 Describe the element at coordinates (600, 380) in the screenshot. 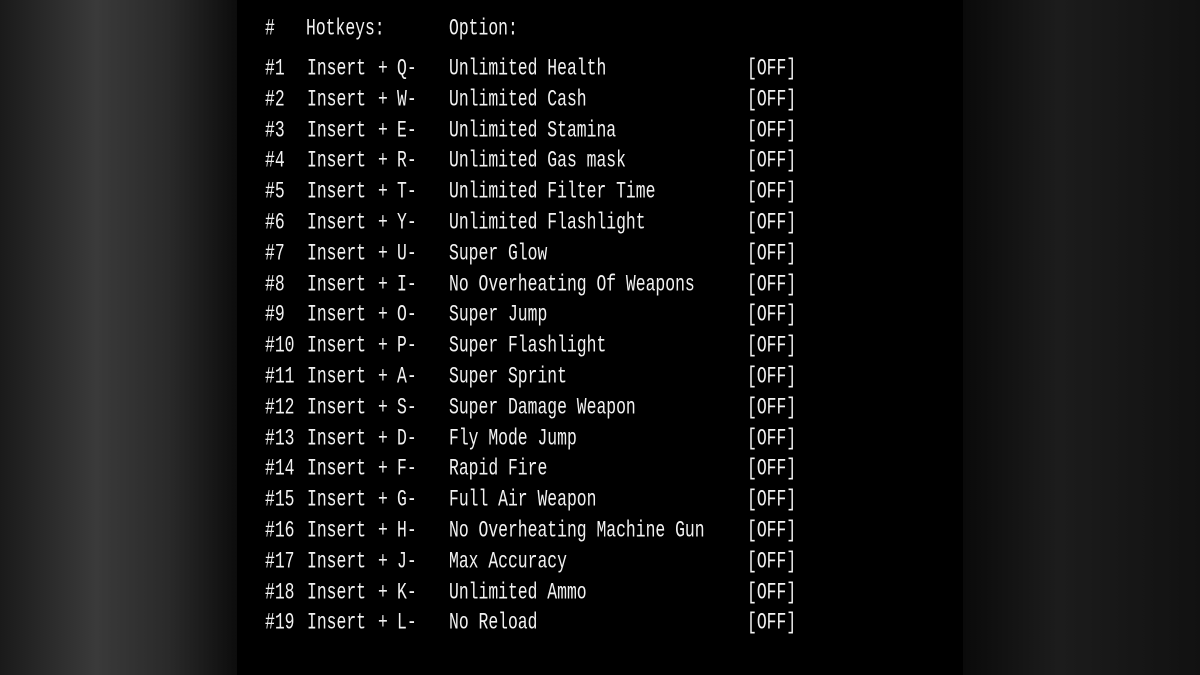

I see `cheat-row: #11 Insert + A- Super Sprint [OFF]` at that location.